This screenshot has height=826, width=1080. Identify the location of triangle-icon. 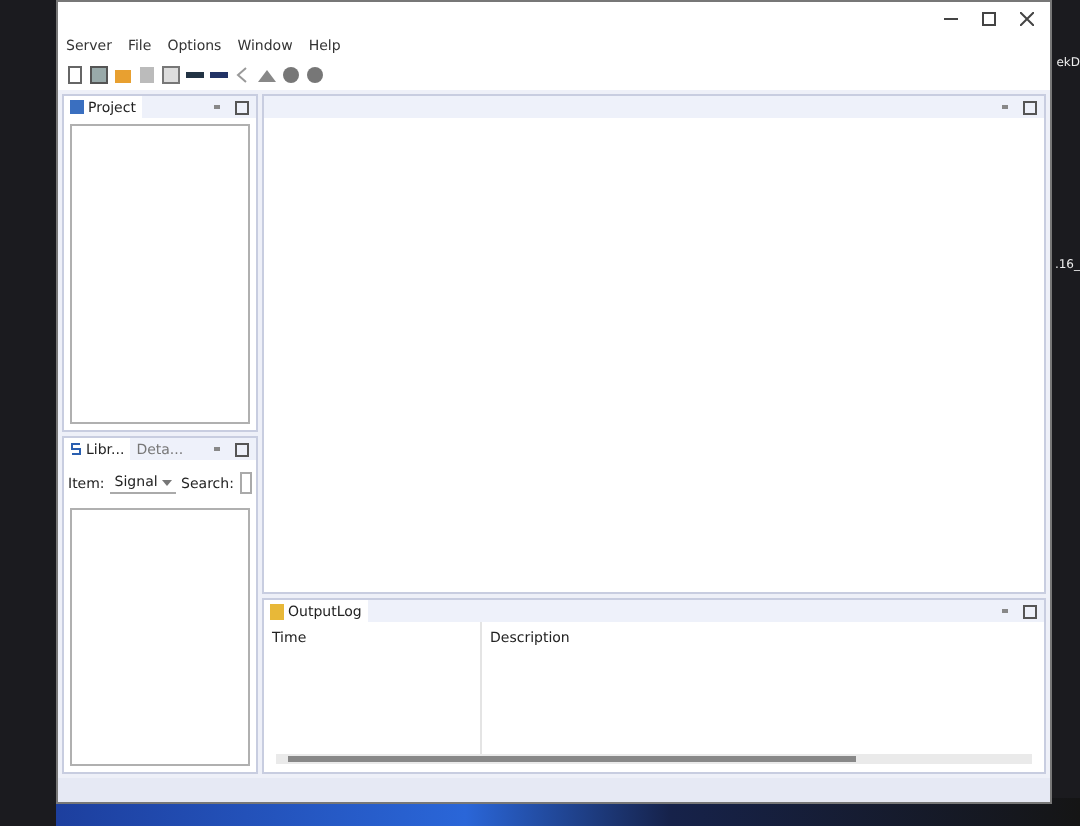
(267, 74).